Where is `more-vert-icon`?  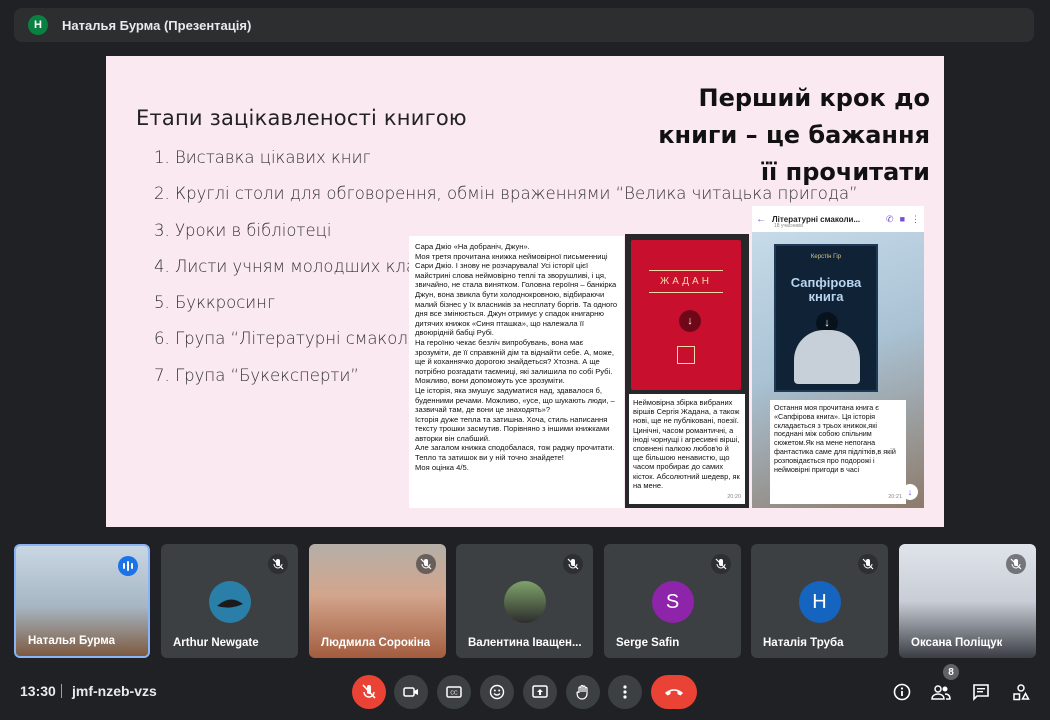 more-vert-icon is located at coordinates (625, 692).